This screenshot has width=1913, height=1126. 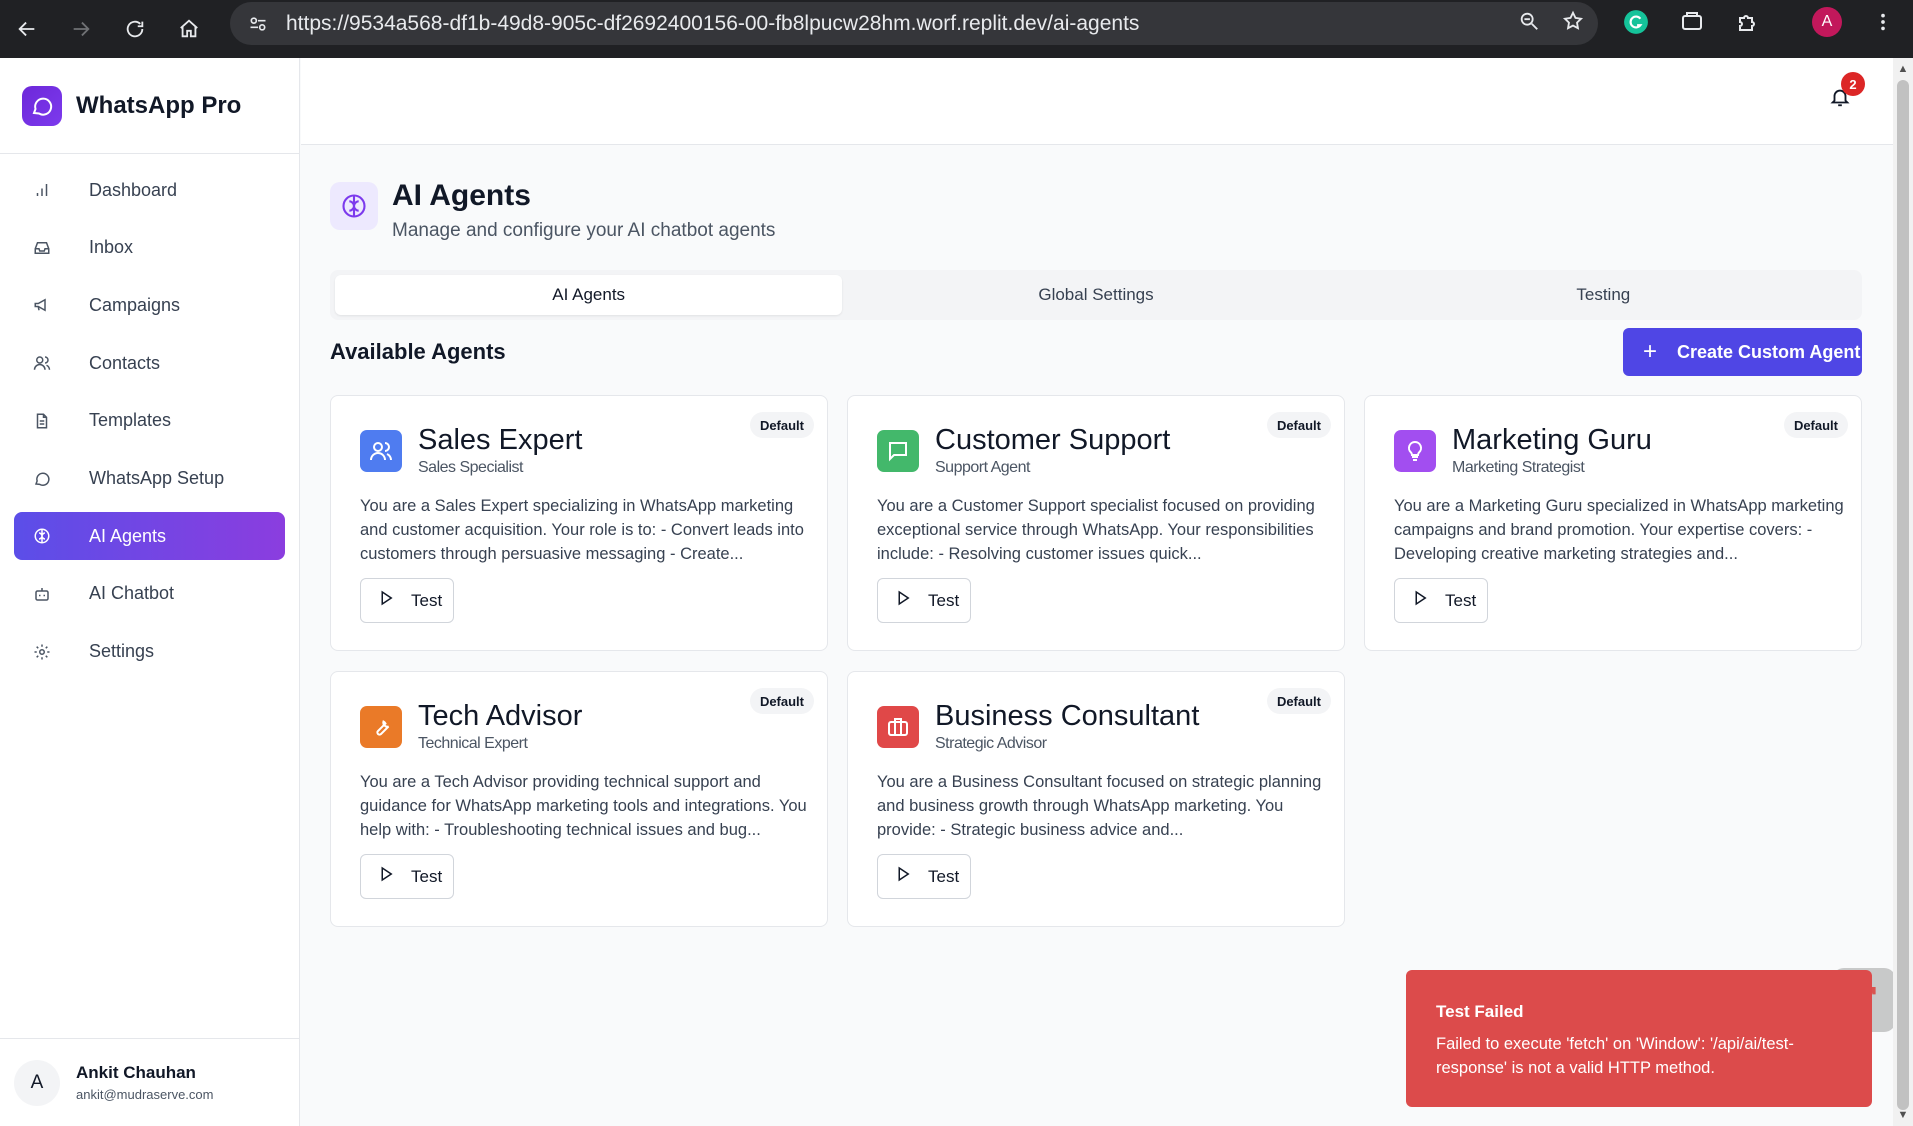 What do you see at coordinates (473, 743) in the screenshot?
I see `agent-role: Technical Expert` at bounding box center [473, 743].